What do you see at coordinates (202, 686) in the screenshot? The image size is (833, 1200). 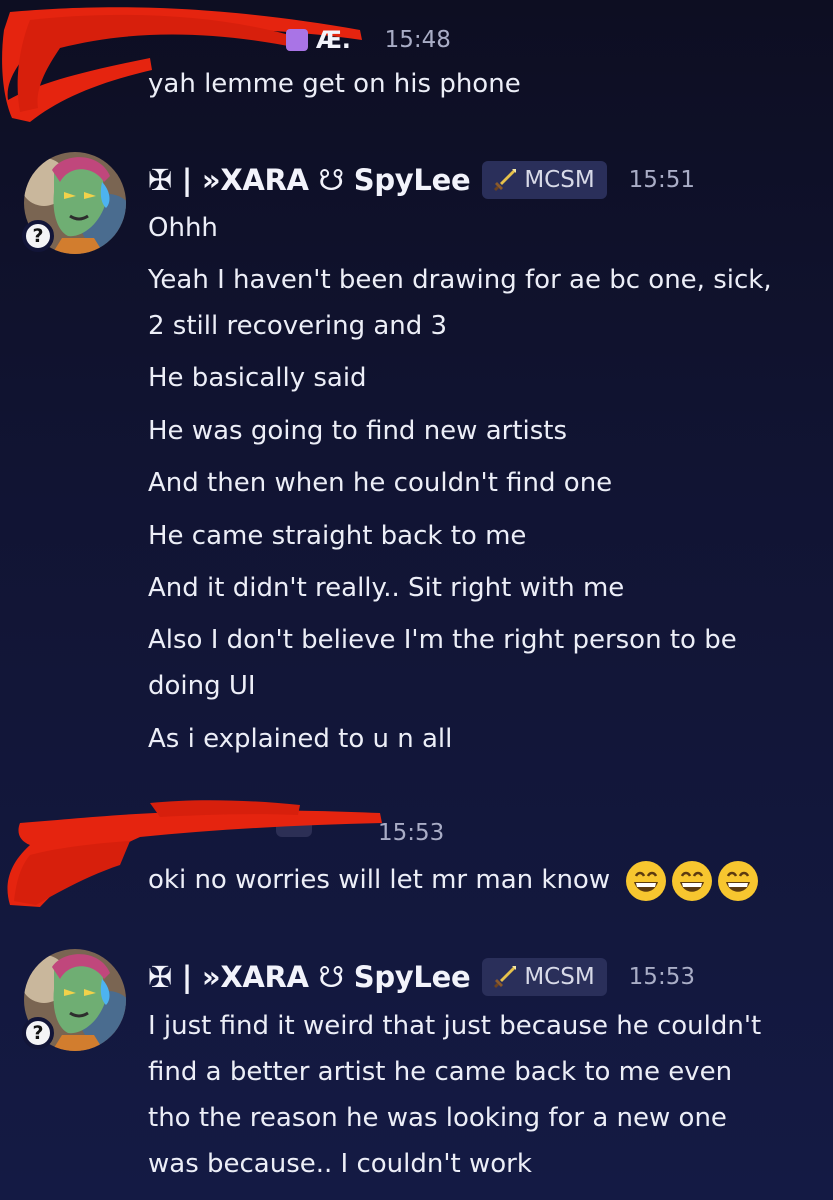 I see `message-line: doing UI` at bounding box center [202, 686].